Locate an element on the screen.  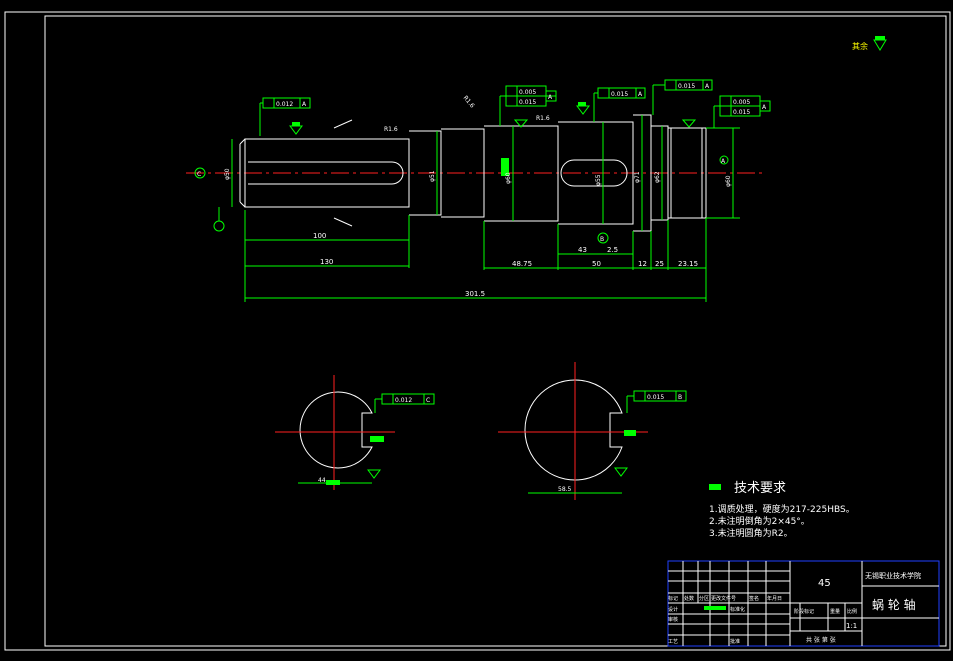
fcf3-datum: A is located at coordinates (640, 94).